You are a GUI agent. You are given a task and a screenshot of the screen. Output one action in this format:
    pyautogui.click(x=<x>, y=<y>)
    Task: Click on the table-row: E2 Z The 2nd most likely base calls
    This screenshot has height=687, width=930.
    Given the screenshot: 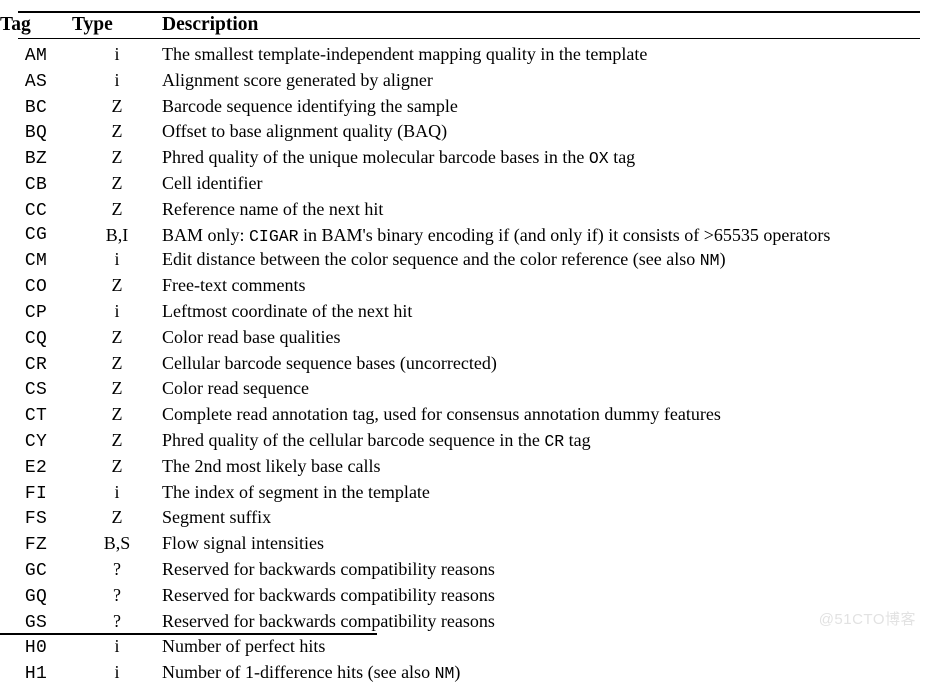 What is the action you would take?
    pyautogui.click(x=465, y=468)
    